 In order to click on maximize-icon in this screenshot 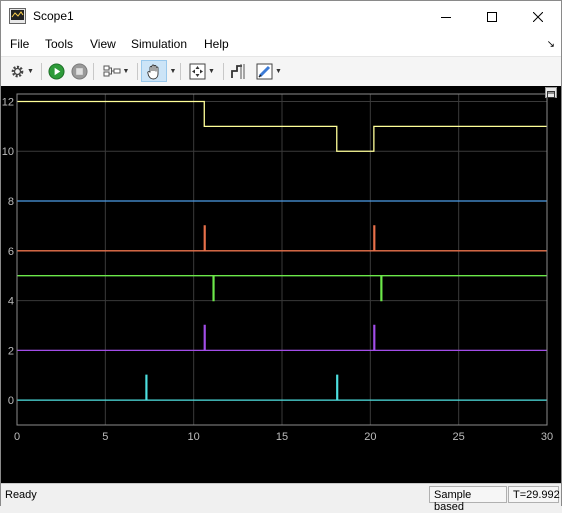, I will do `click(492, 16)`.